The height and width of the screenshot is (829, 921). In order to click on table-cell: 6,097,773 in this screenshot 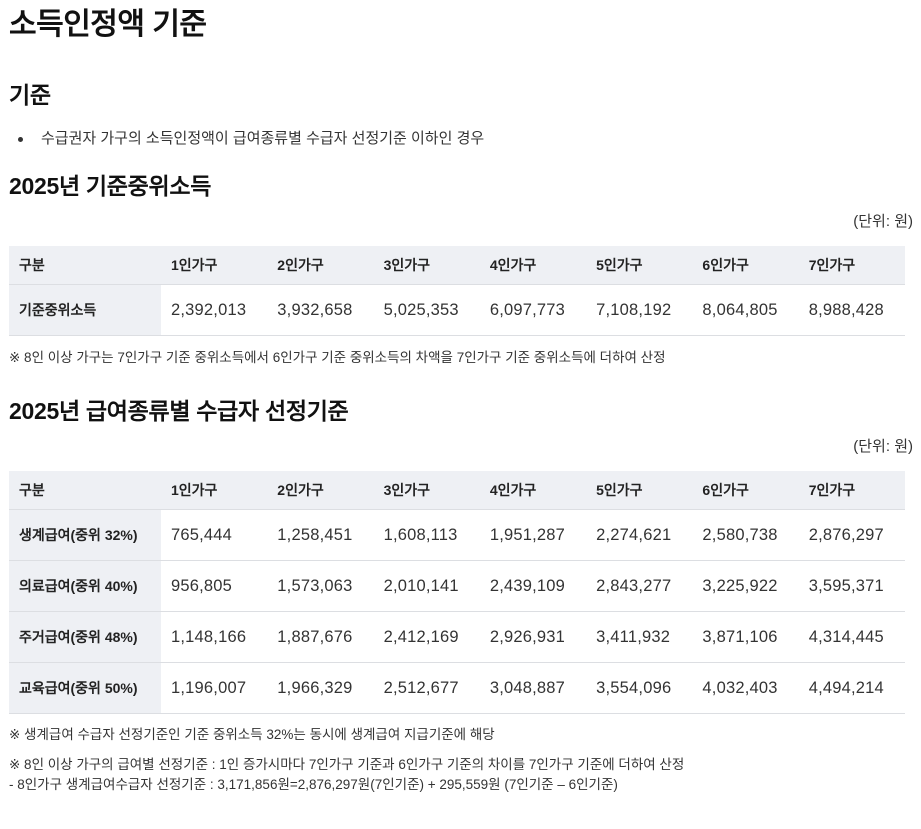, I will do `click(533, 310)`.